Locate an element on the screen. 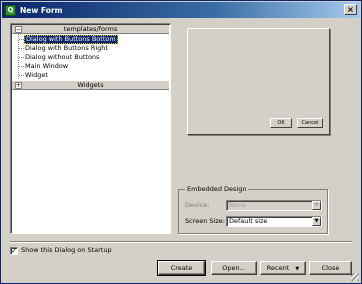 The width and height of the screenshot is (362, 284). checkmark-icon: ✓ is located at coordinates (14, 251).